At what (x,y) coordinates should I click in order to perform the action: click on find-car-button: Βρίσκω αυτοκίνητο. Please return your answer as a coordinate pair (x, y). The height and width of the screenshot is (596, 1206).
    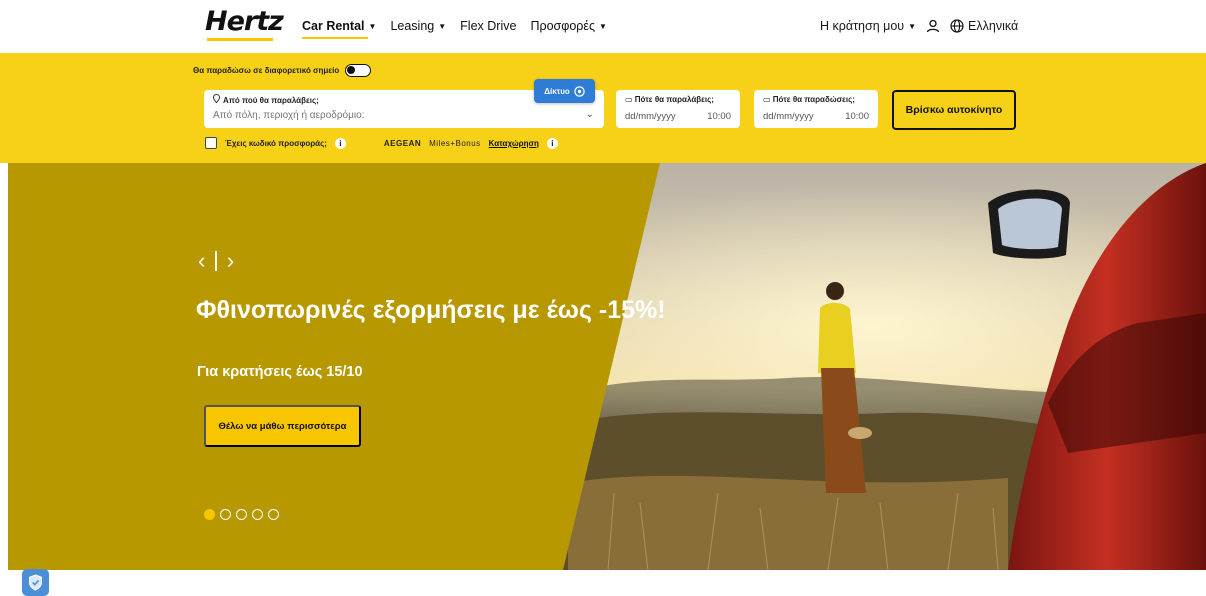
    Looking at the image, I should click on (954, 110).